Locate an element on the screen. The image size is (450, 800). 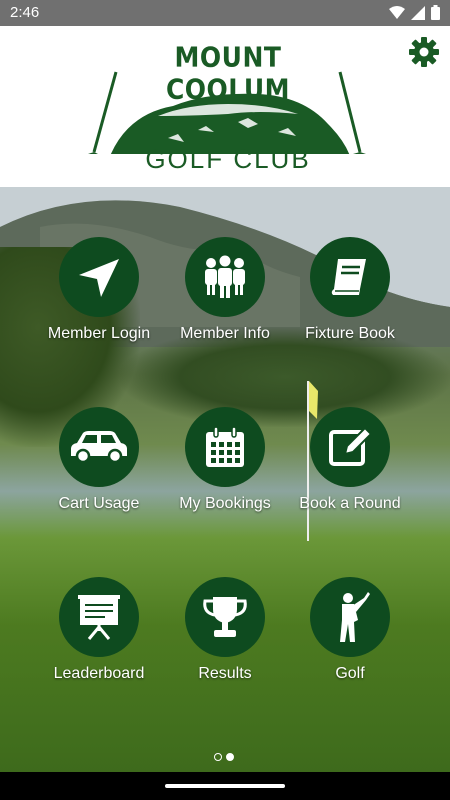
car-icon is located at coordinates (99, 447).